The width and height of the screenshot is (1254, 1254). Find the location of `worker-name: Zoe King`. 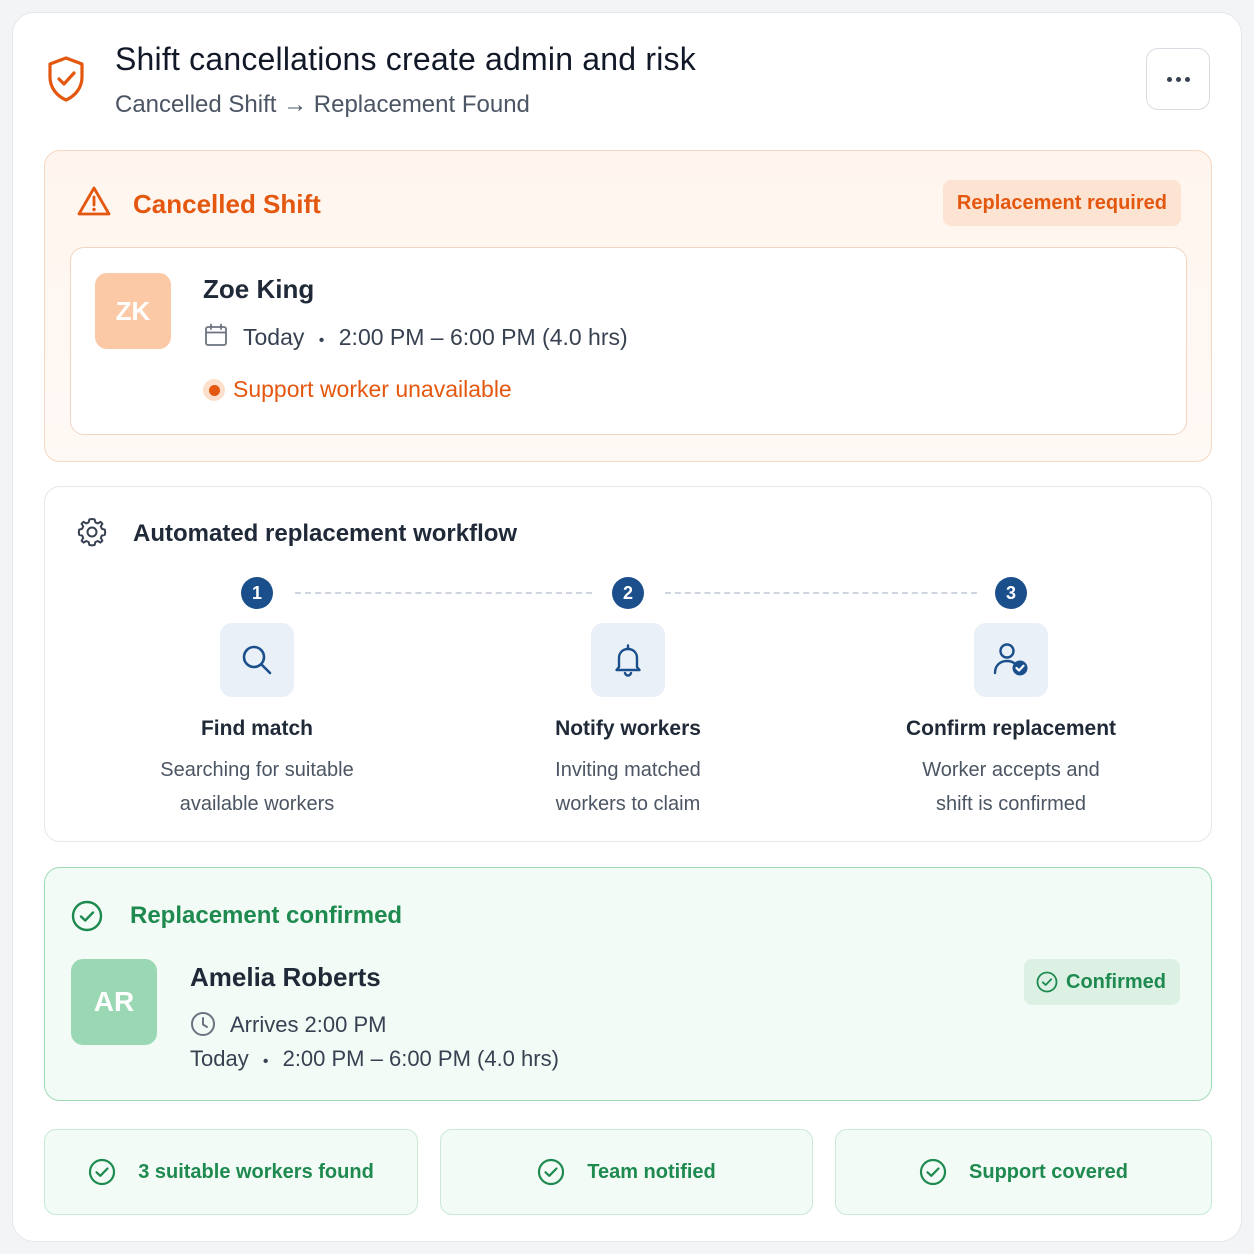

worker-name: Zoe King is located at coordinates (259, 289).